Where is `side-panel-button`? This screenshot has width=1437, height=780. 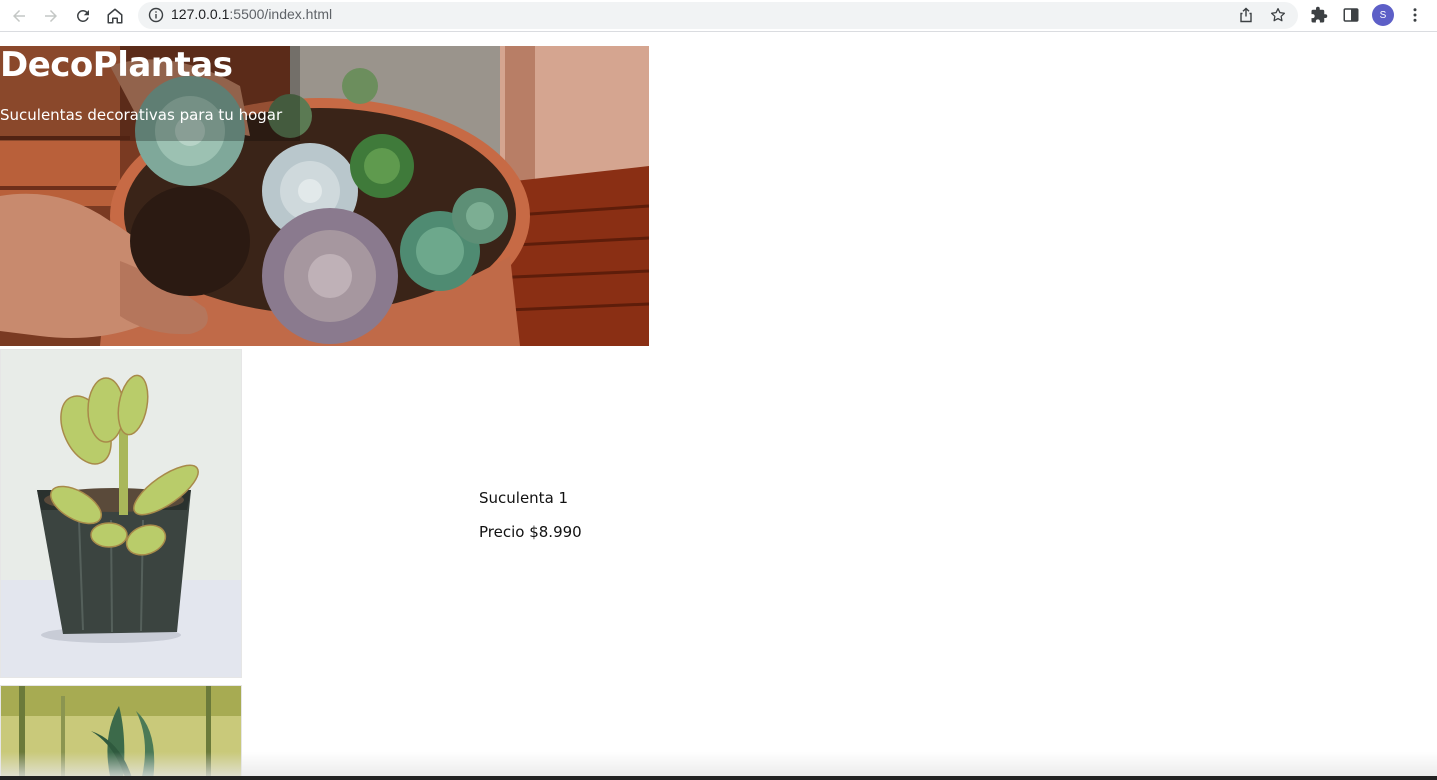 side-panel-button is located at coordinates (1351, 15).